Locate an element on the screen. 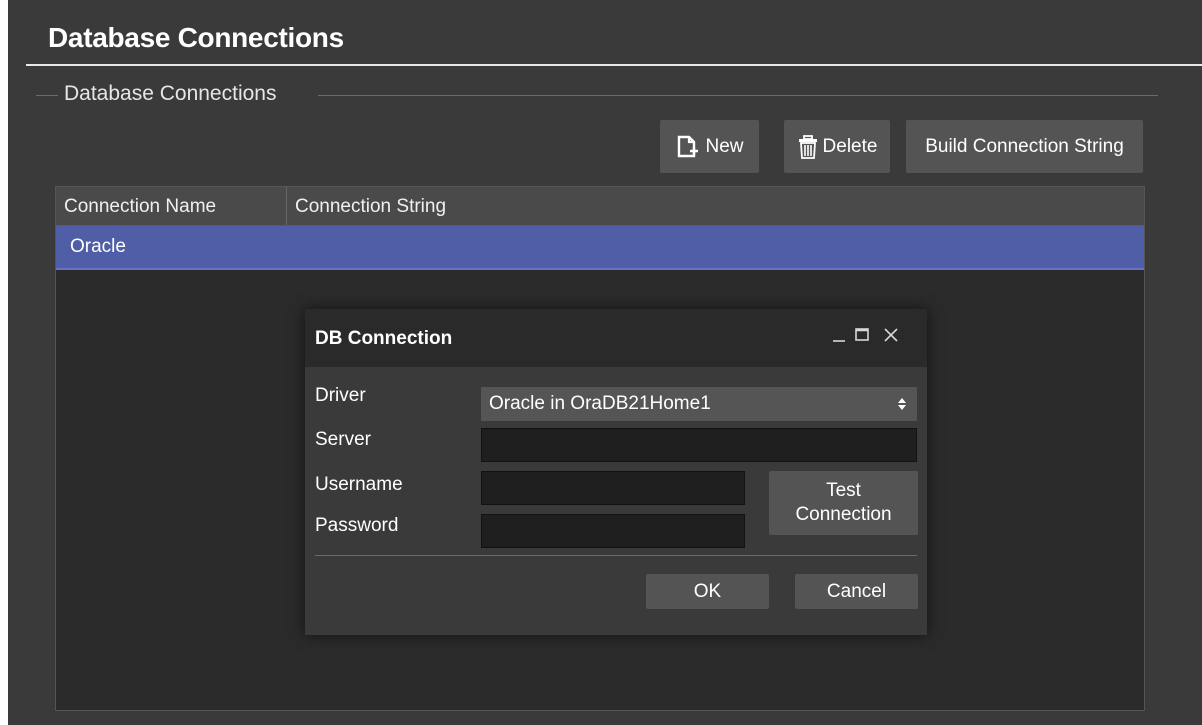 The width and height of the screenshot is (1202, 725). test-connection-button: Test Connection is located at coordinates (843, 503).